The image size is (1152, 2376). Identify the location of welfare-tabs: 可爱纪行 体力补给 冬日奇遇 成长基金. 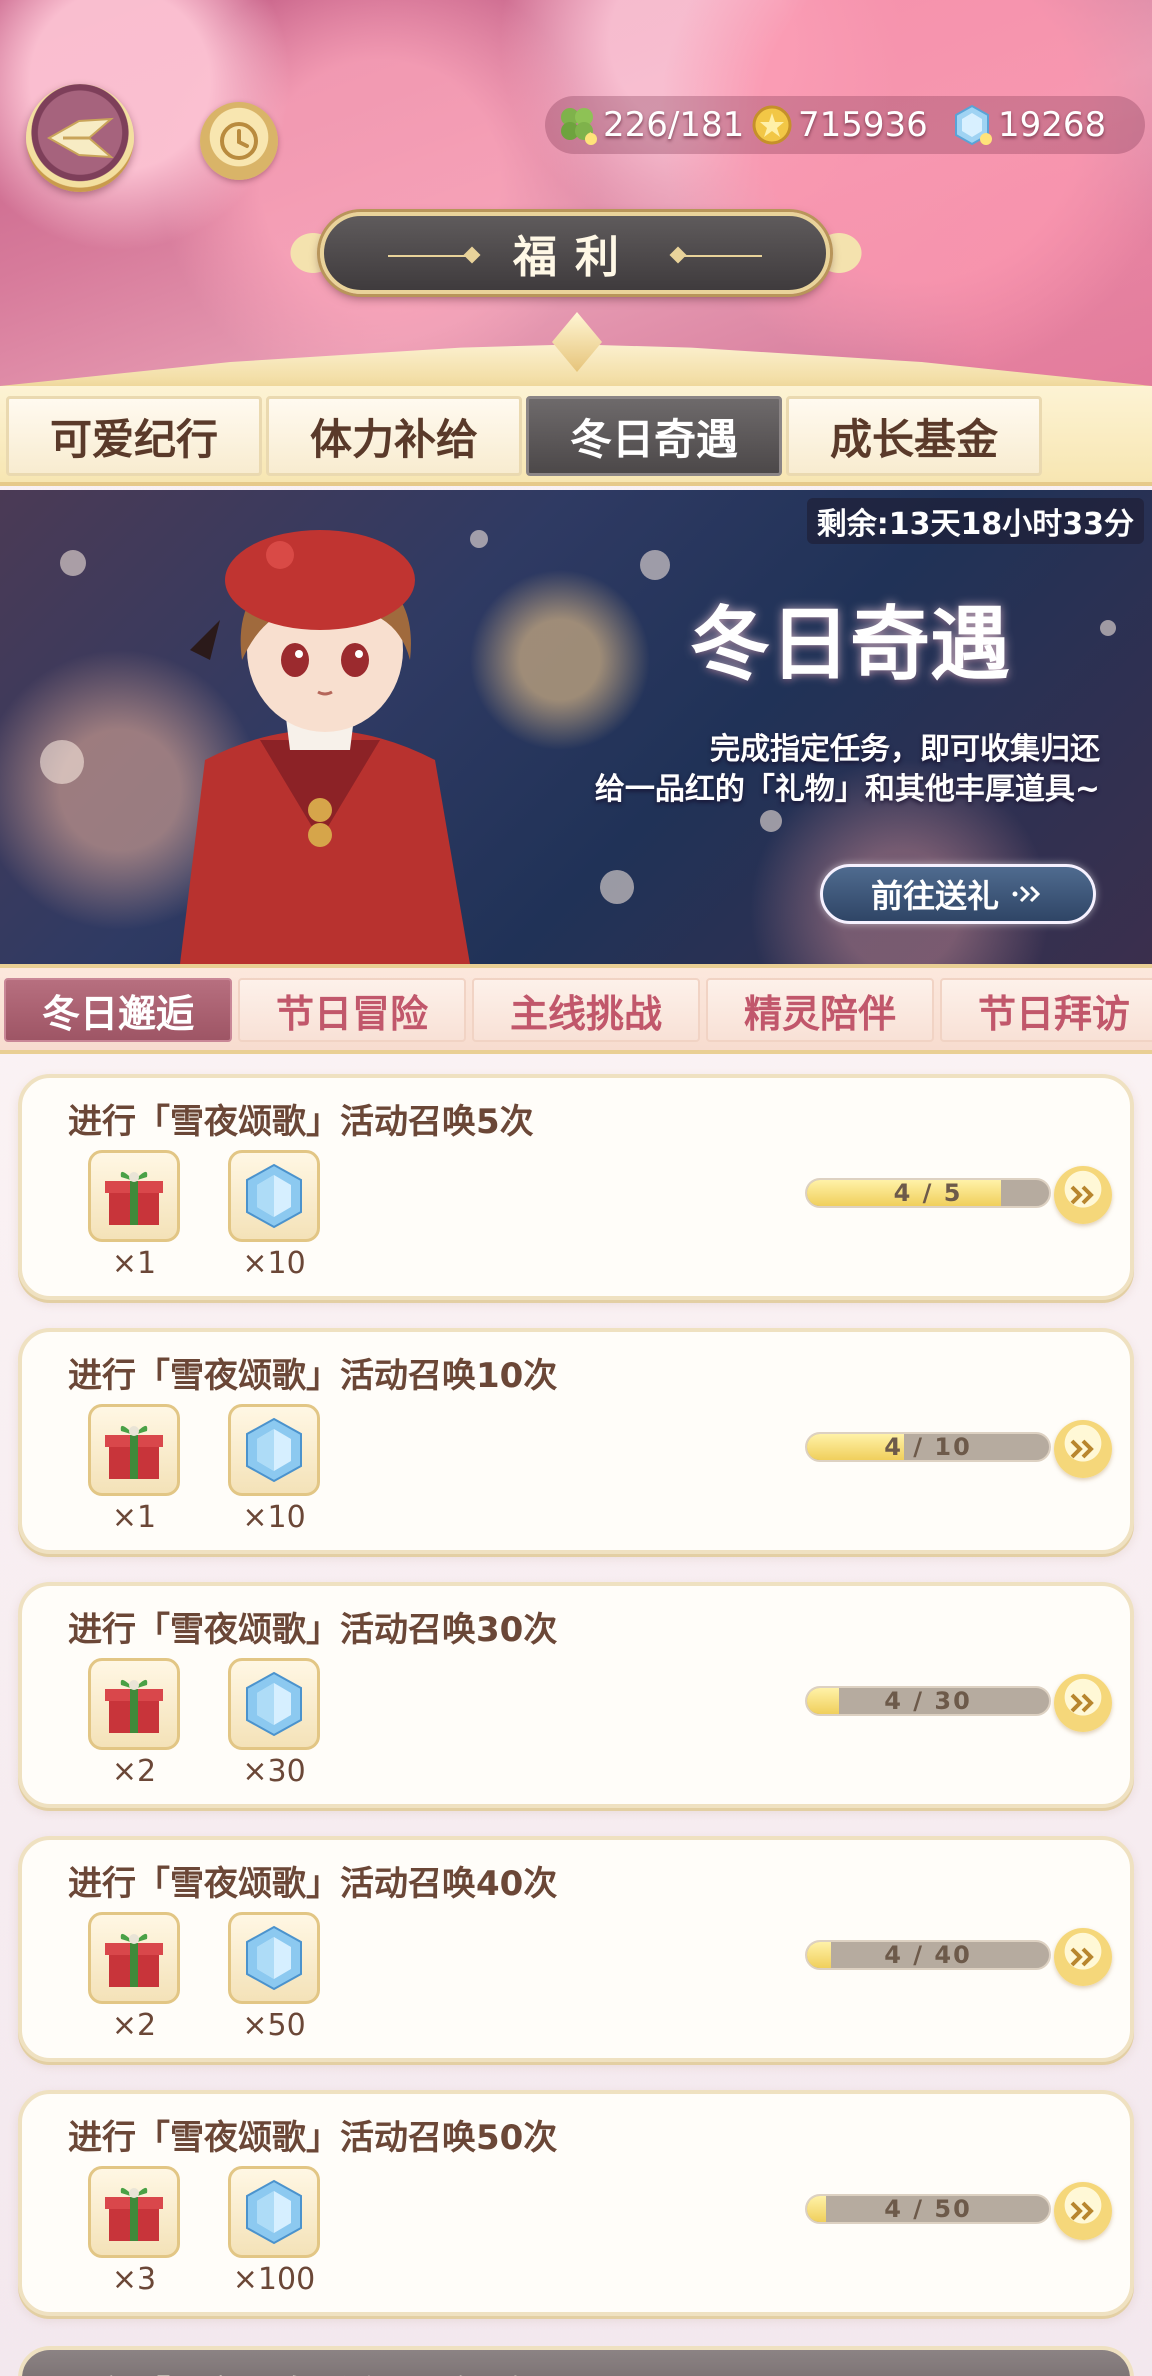
(576, 436).